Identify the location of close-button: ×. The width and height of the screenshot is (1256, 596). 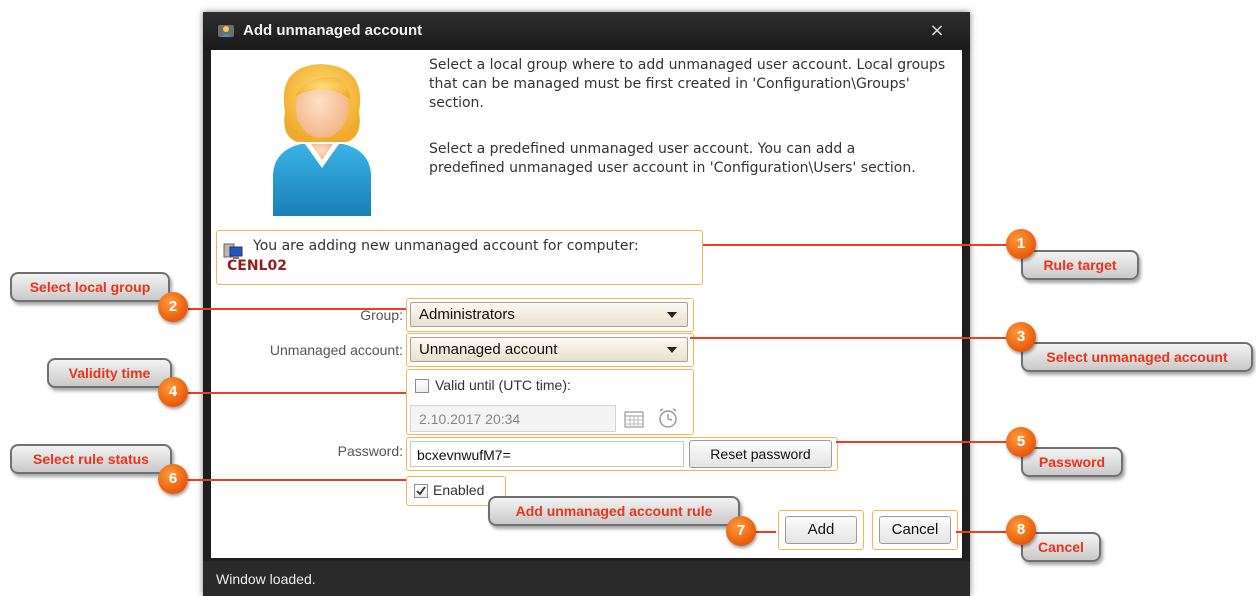
(937, 31).